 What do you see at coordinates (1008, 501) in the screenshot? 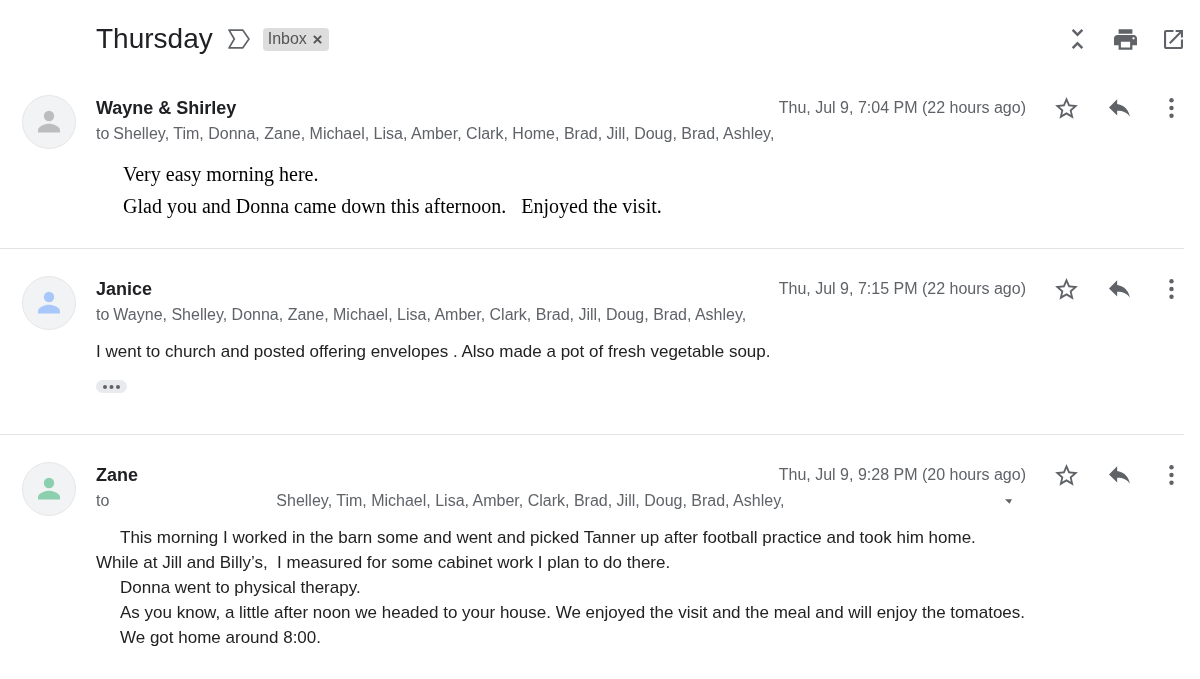
I see `caret-icon` at bounding box center [1008, 501].